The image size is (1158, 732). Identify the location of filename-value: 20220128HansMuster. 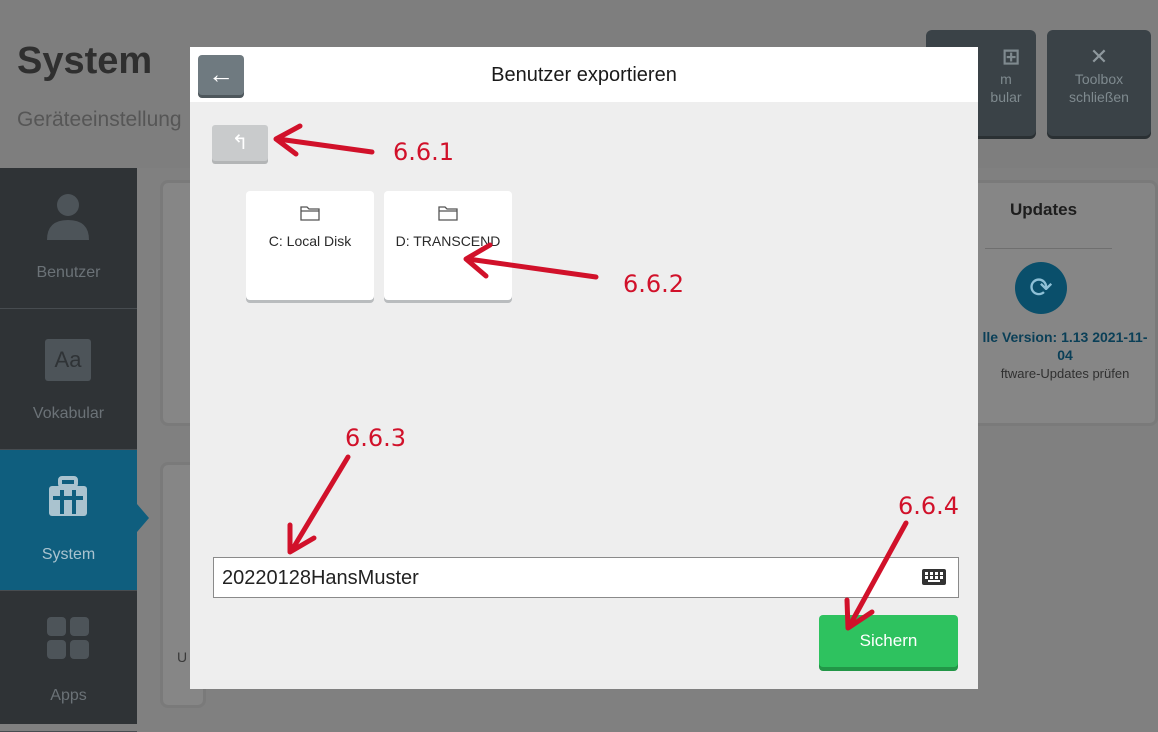
(320, 578).